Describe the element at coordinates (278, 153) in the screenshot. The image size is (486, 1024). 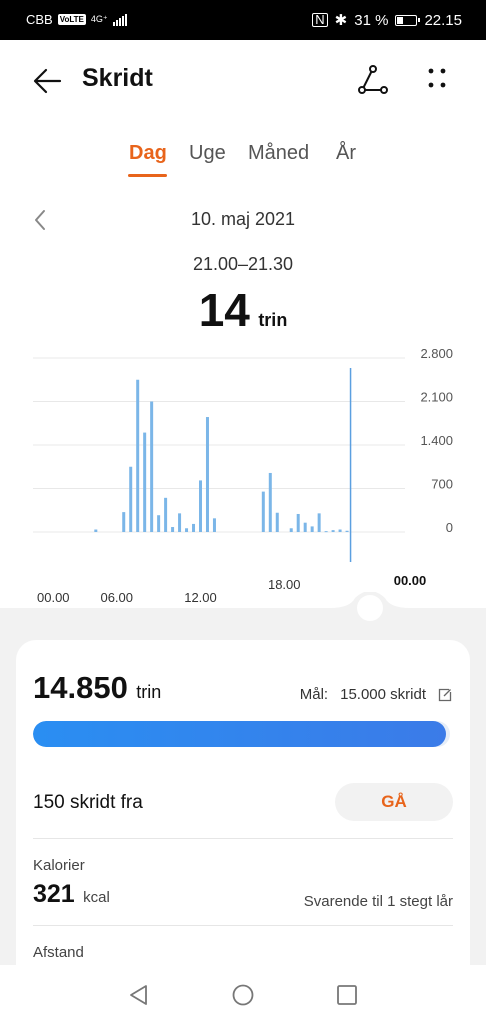
I see `tab-month: Måned` at that location.